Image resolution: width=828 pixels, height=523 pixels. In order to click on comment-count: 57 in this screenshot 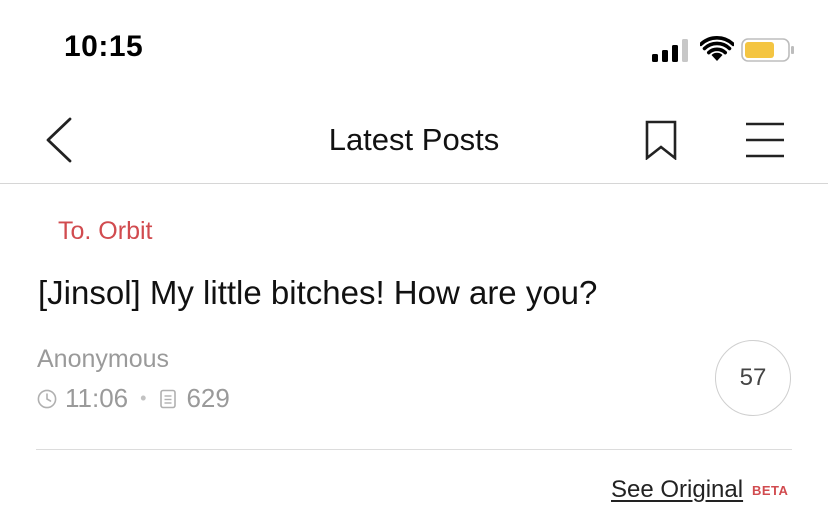, I will do `click(753, 377)`.